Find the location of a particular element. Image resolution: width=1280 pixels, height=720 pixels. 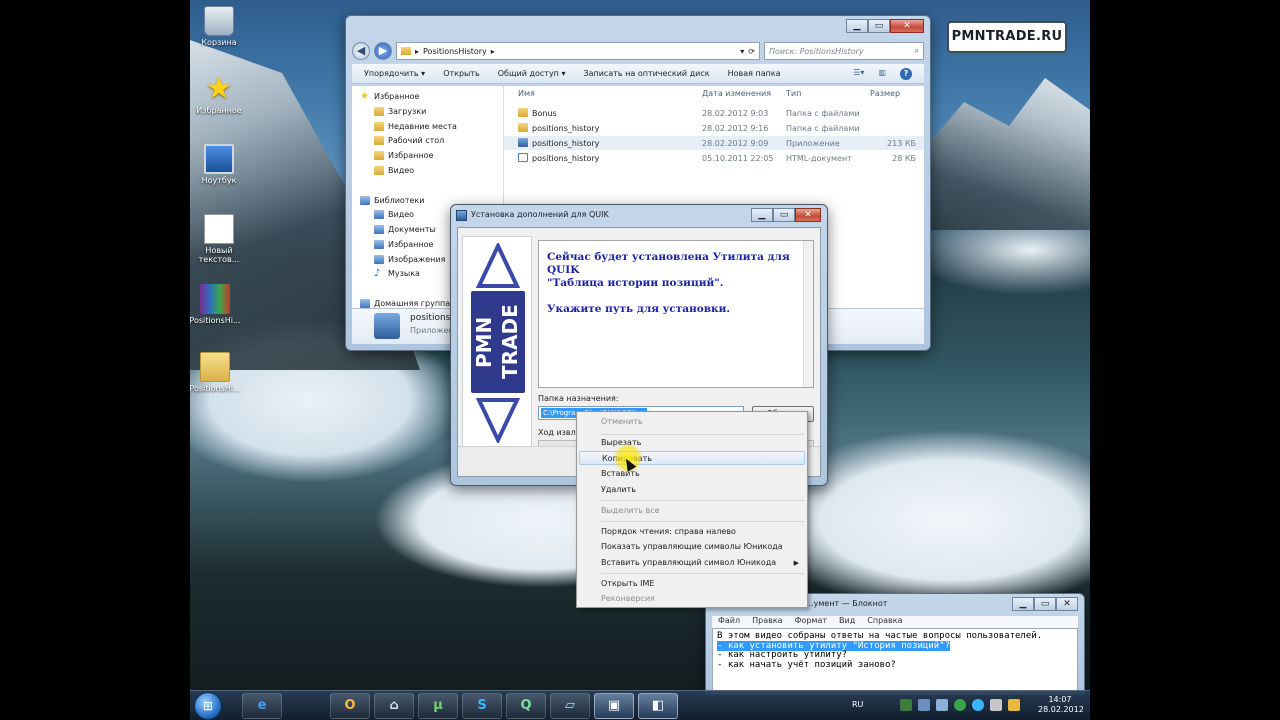

tray-volume-icon is located at coordinates (942, 705).